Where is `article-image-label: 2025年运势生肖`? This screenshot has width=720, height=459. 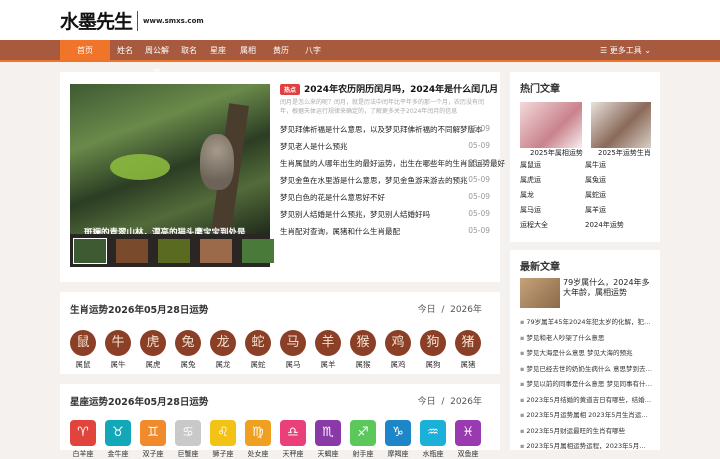
article-image-label: 2025年运势生肖 is located at coordinates (624, 153).